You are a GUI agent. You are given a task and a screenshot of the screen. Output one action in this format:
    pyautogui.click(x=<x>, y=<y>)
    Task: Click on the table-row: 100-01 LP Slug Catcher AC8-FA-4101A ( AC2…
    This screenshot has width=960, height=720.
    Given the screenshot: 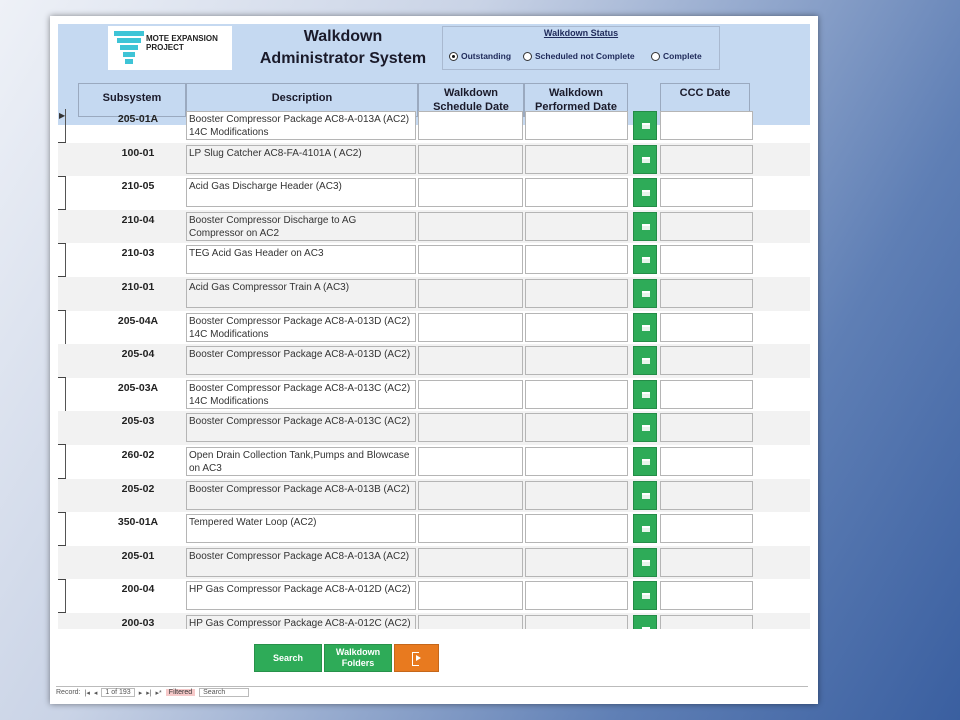 What is the action you would take?
    pyautogui.click(x=434, y=159)
    